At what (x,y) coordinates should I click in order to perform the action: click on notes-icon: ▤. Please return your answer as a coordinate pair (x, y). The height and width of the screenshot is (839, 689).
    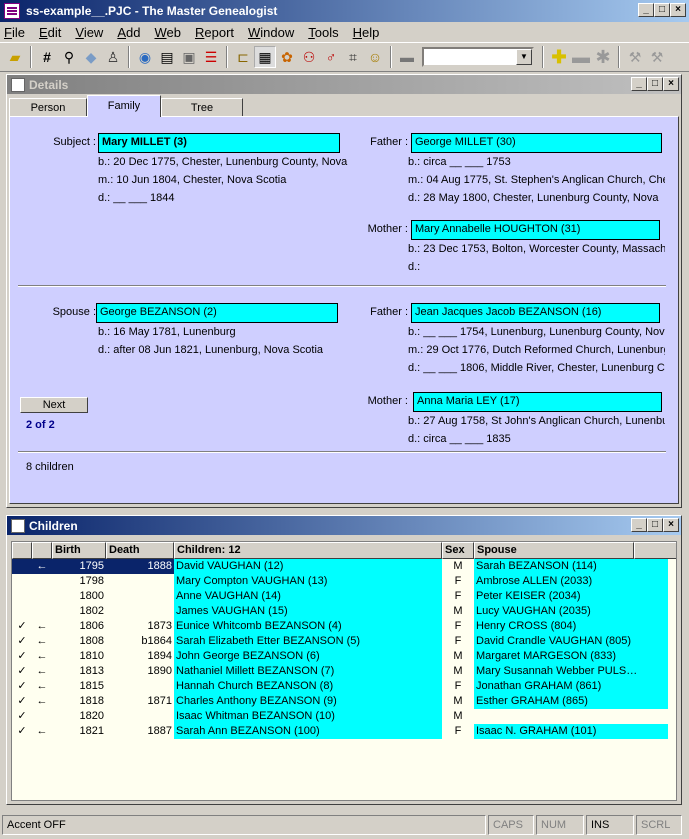
    Looking at the image, I should click on (167, 57).